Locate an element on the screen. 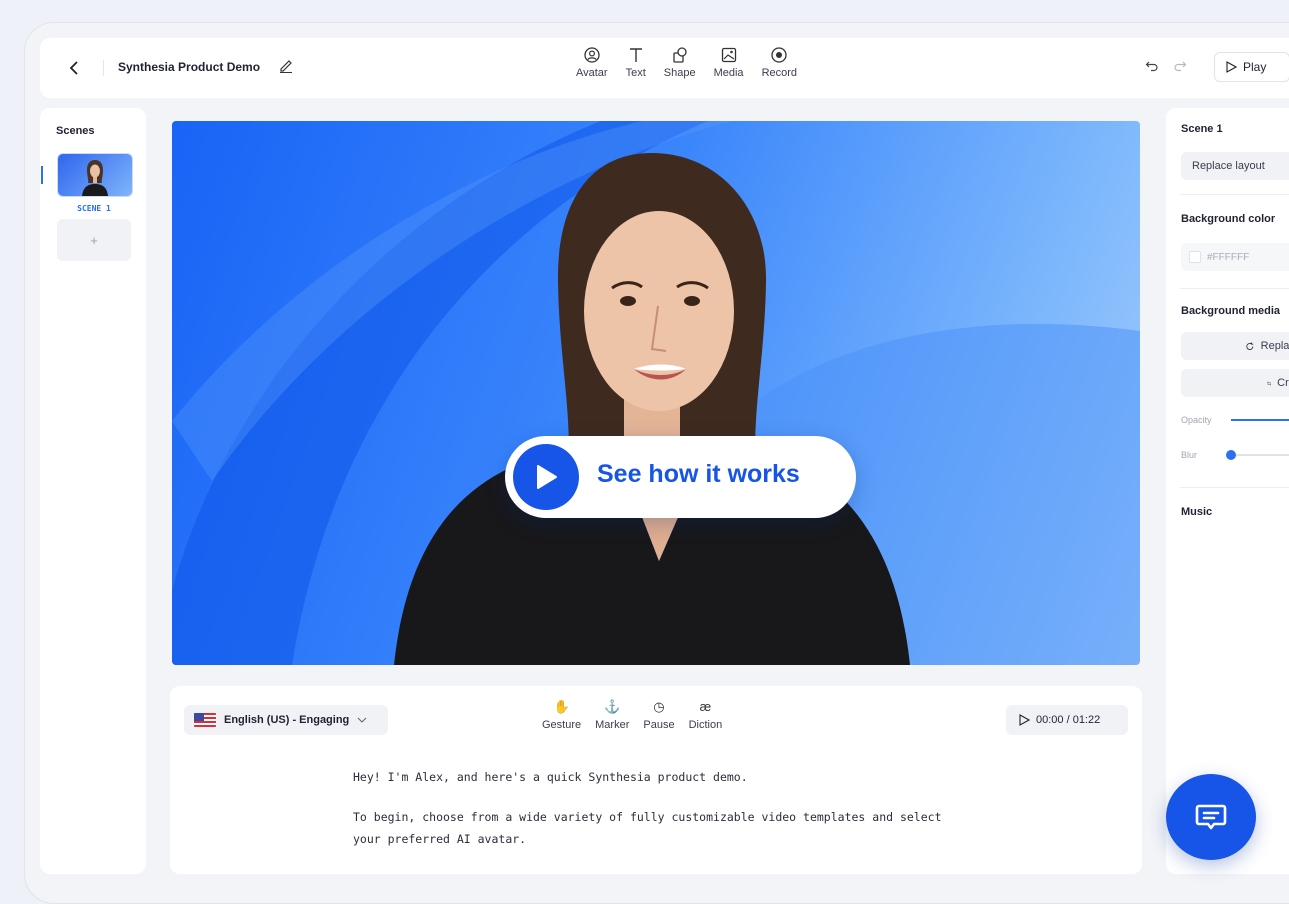 The image size is (1289, 904). scenes-title: Scenes is located at coordinates (75, 131).